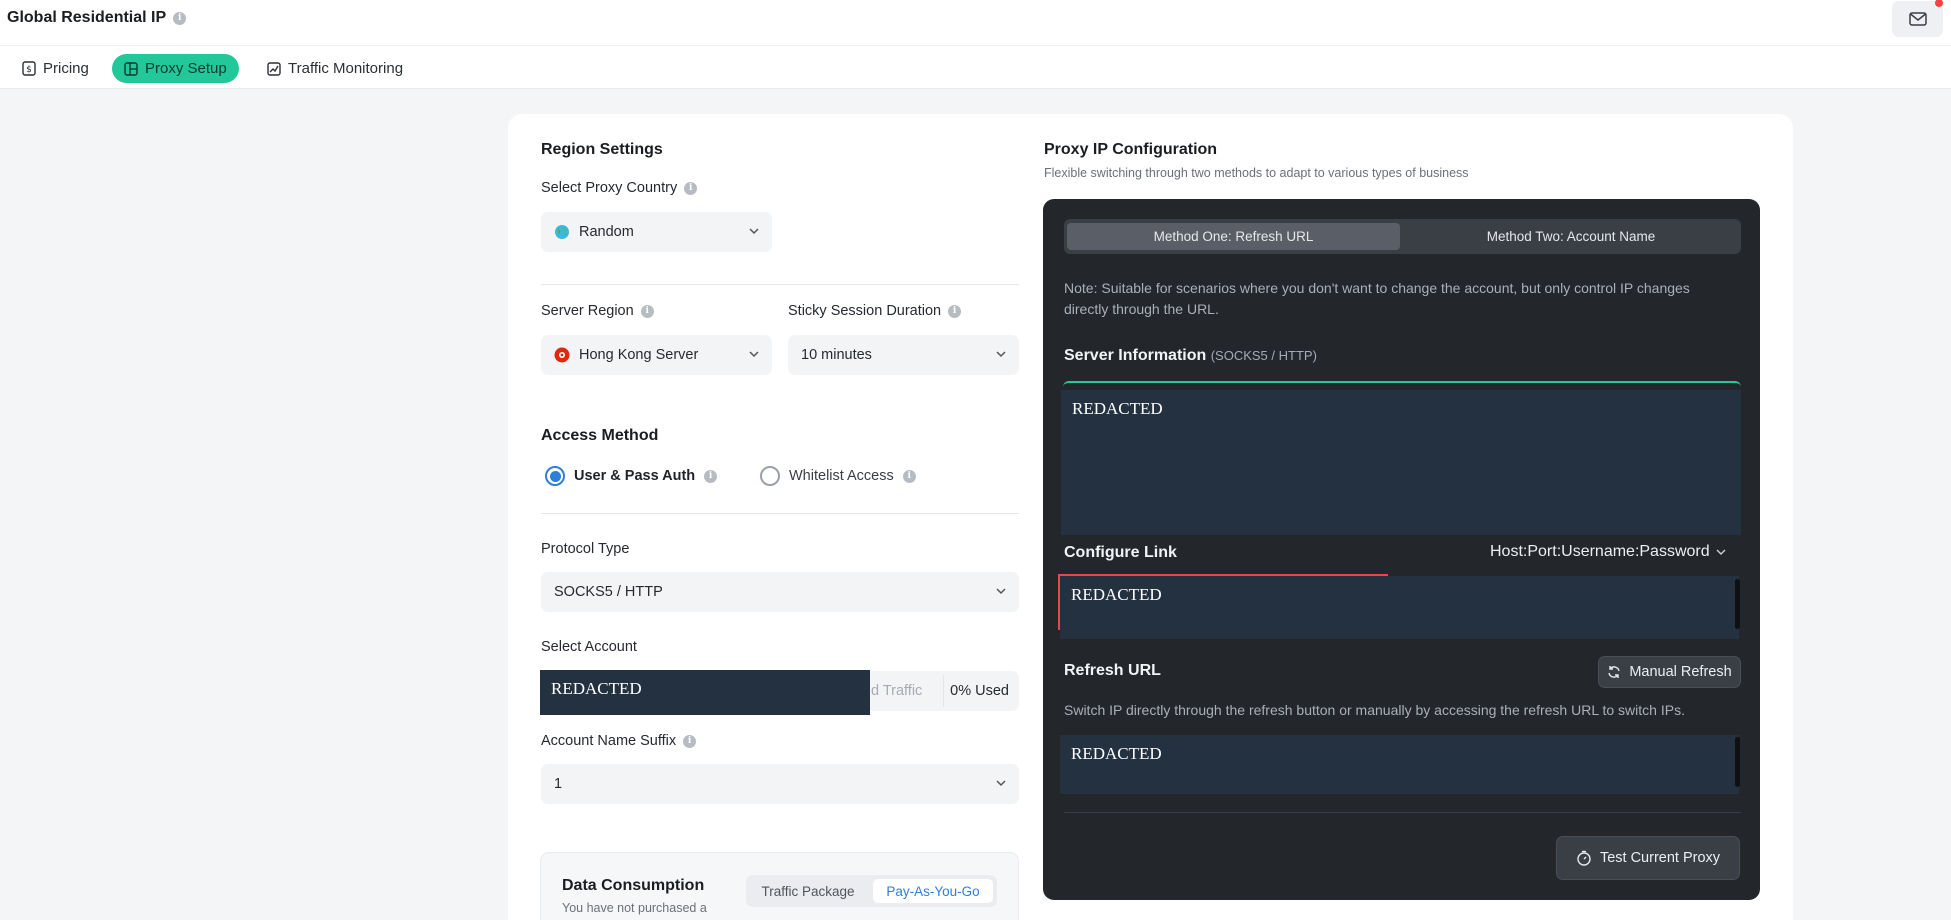 The width and height of the screenshot is (1951, 920). What do you see at coordinates (1660, 858) in the screenshot?
I see `test-proxy-label: Test Current Proxy` at bounding box center [1660, 858].